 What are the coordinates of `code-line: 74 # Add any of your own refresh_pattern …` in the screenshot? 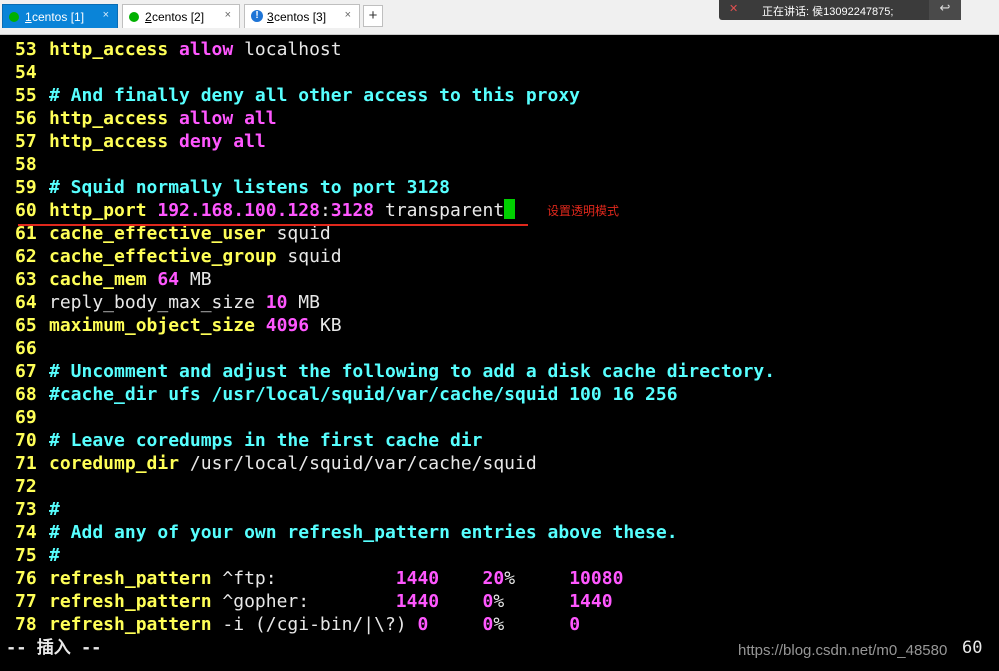 It's located at (339, 532).